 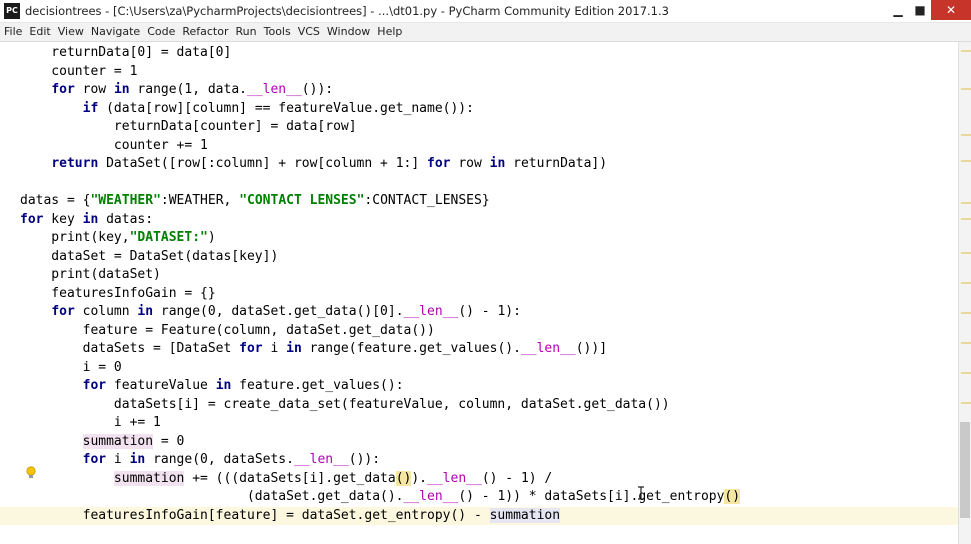 I want to click on code-token: i = 0, so click(x=71, y=367).